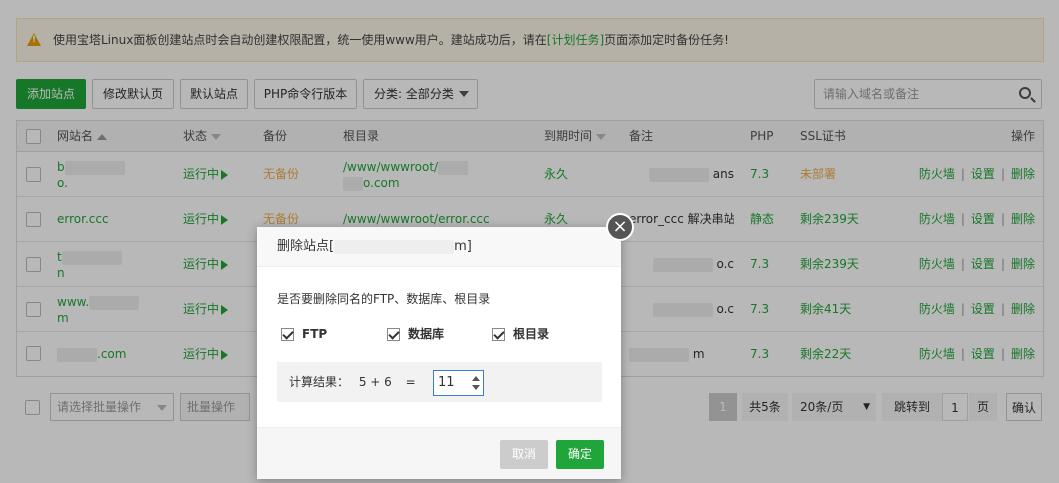 This screenshot has height=483, width=1059. Describe the element at coordinates (620, 227) in the screenshot. I see `close-icon: ×` at that location.